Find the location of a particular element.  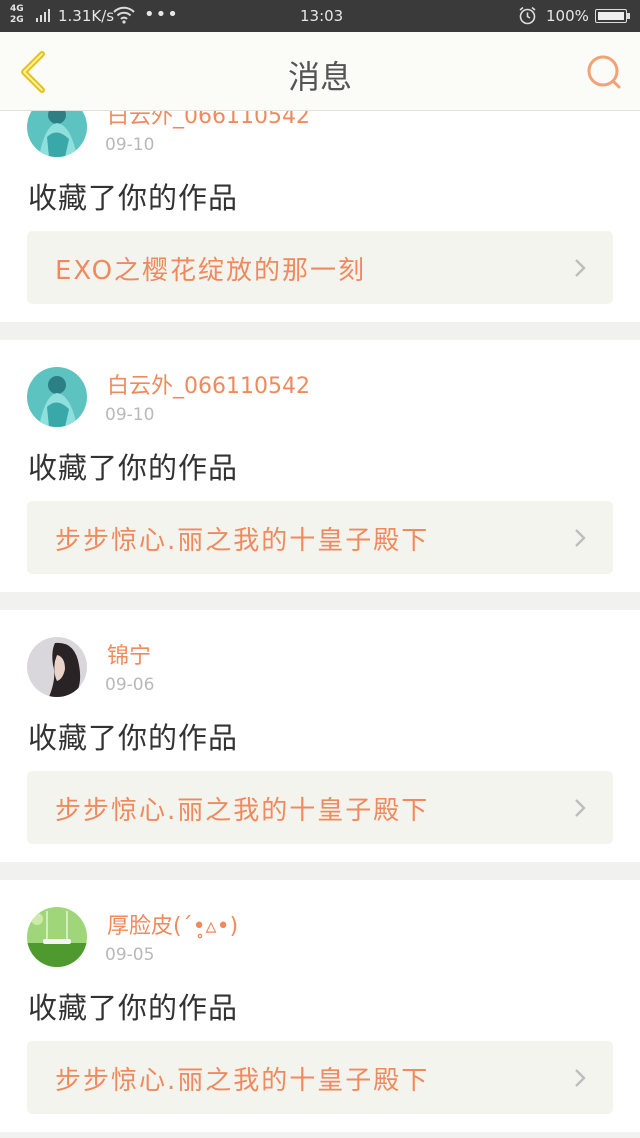

more-dots: ••• is located at coordinates (161, 14).